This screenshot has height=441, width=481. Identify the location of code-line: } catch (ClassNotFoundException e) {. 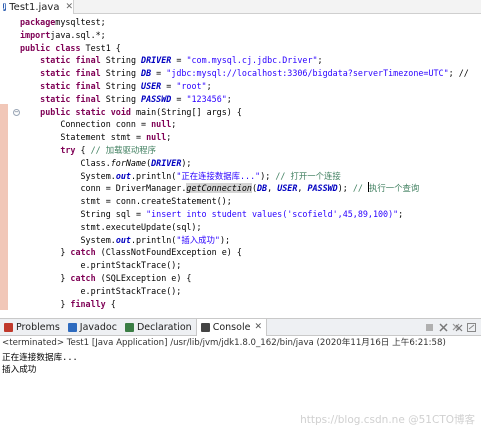
(250, 252).